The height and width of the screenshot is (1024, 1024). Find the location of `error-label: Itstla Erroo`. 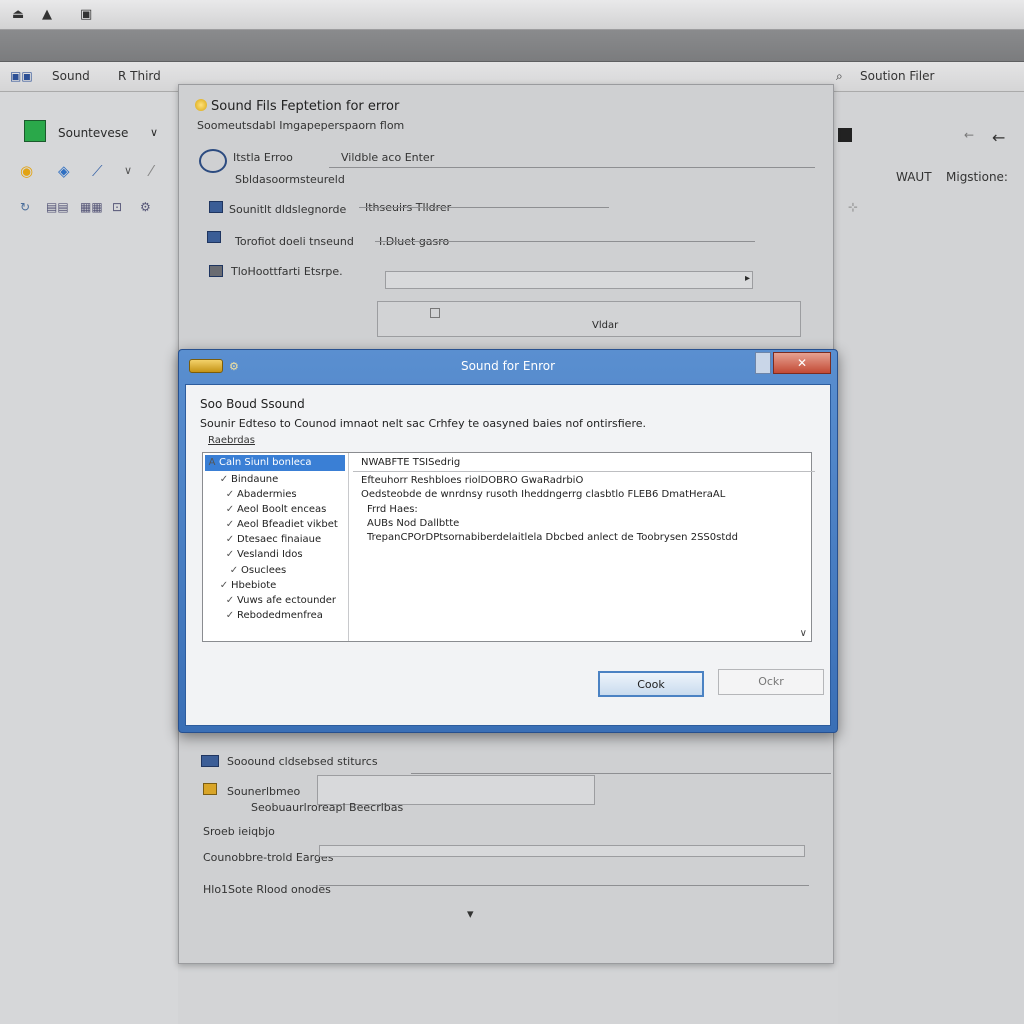

error-label: Itstla Erroo is located at coordinates (263, 157).